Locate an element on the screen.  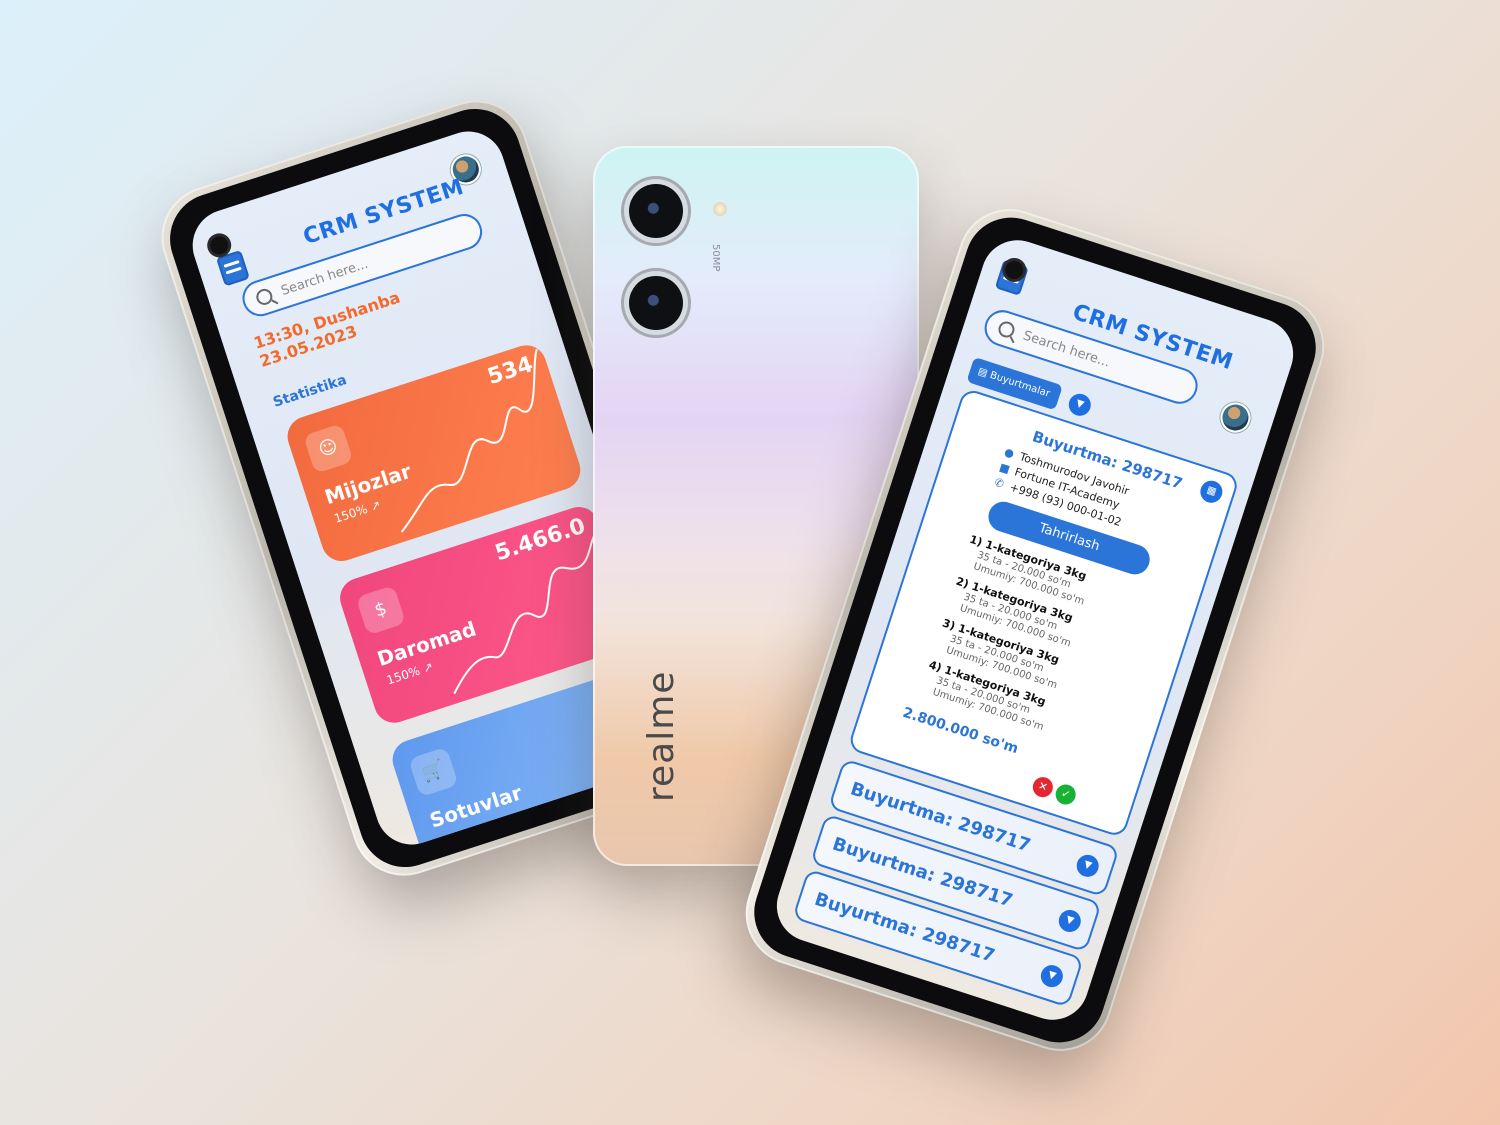
avatar is located at coordinates (1235, 417).